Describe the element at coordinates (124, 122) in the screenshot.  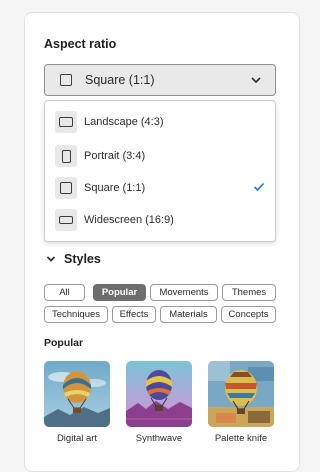
I see `option-label: Landscape (4:3)` at that location.